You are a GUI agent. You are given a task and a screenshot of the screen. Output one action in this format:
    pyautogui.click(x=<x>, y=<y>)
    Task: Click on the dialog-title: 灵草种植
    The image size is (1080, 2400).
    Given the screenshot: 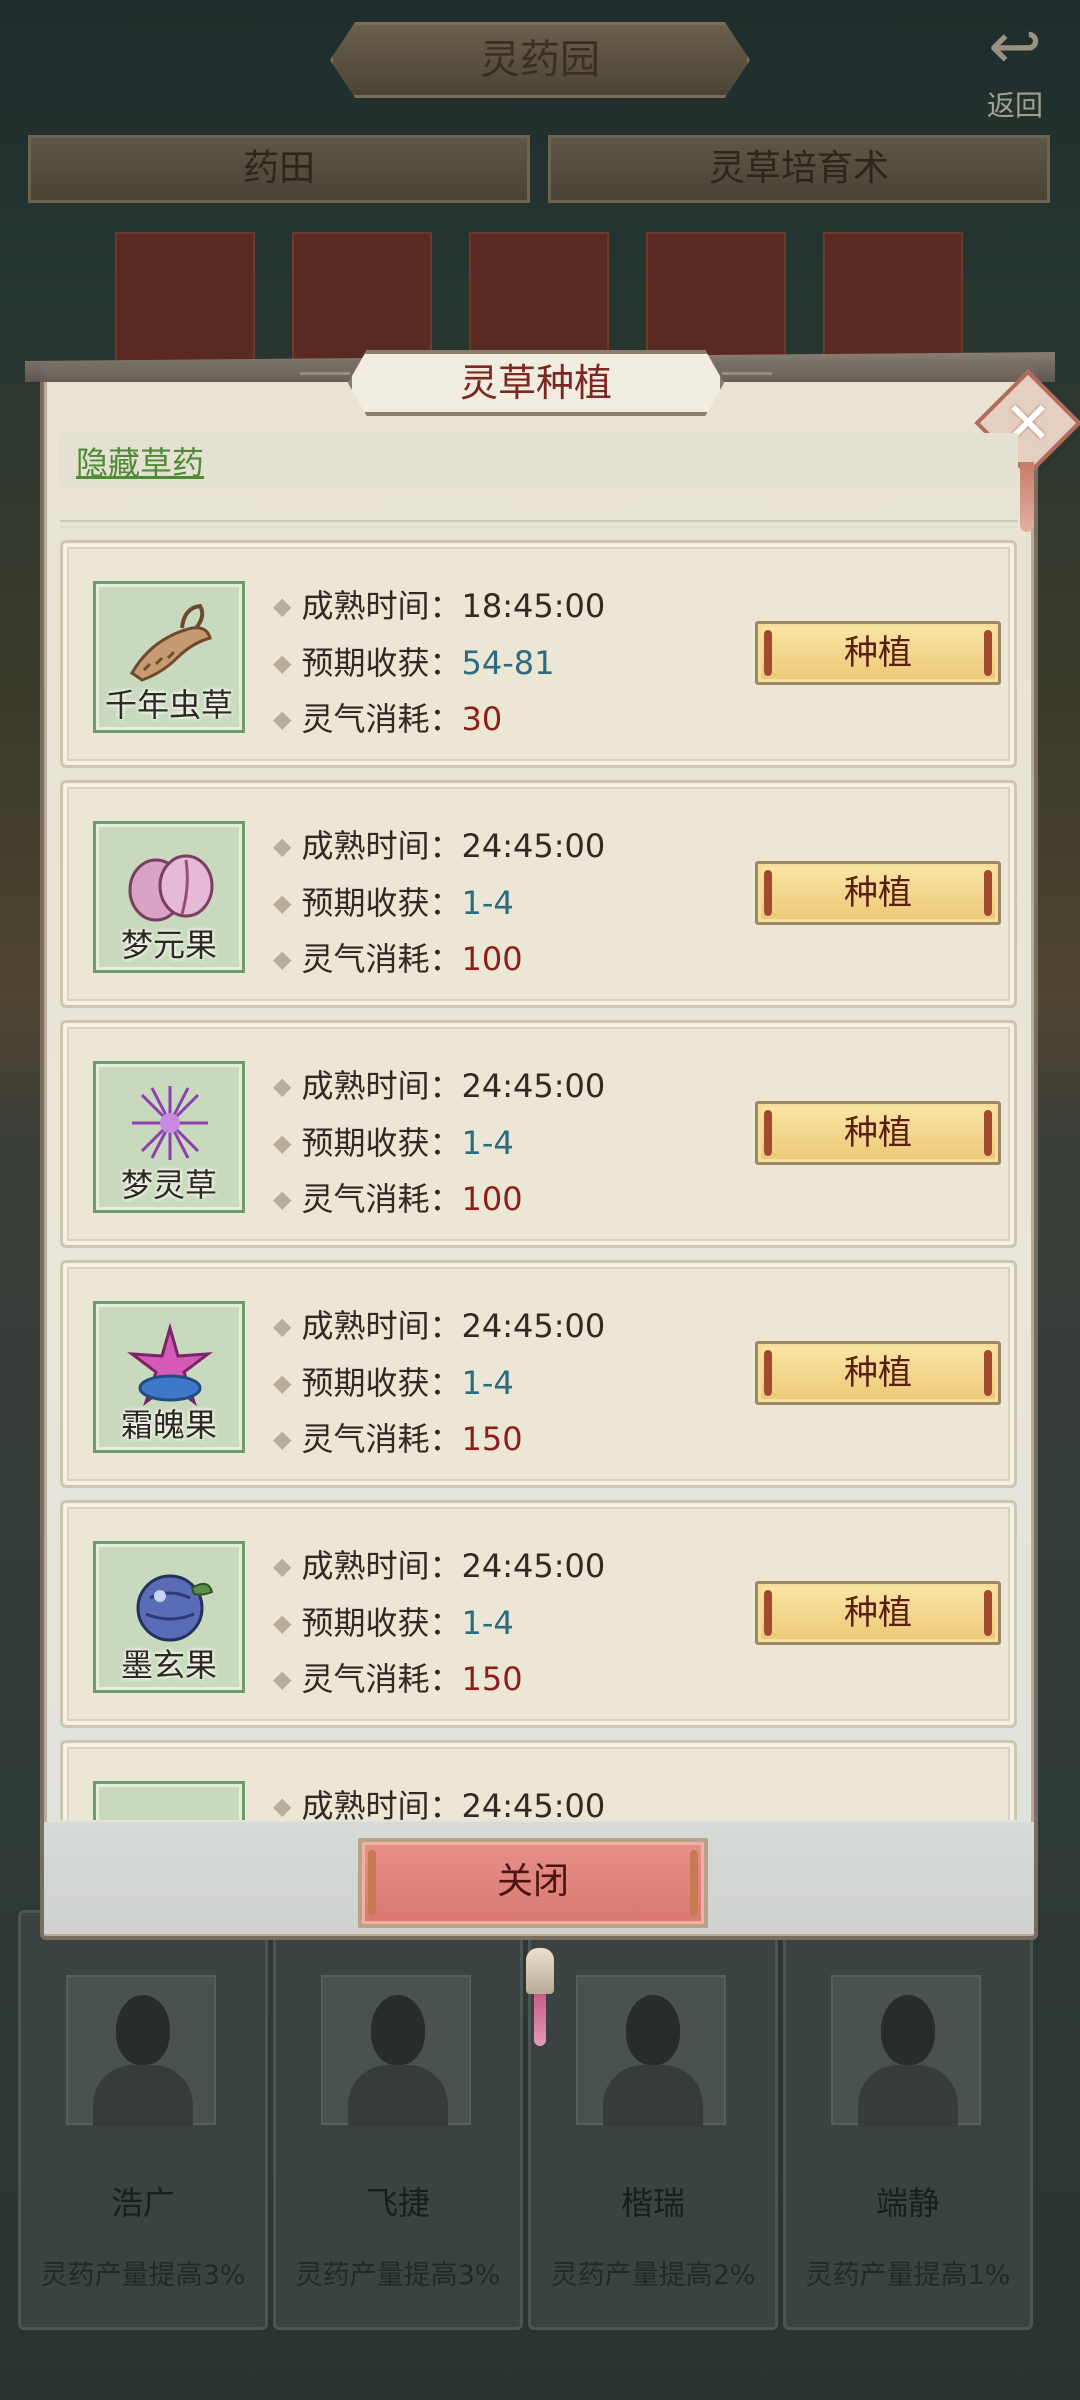 What is the action you would take?
    pyautogui.click(x=536, y=383)
    